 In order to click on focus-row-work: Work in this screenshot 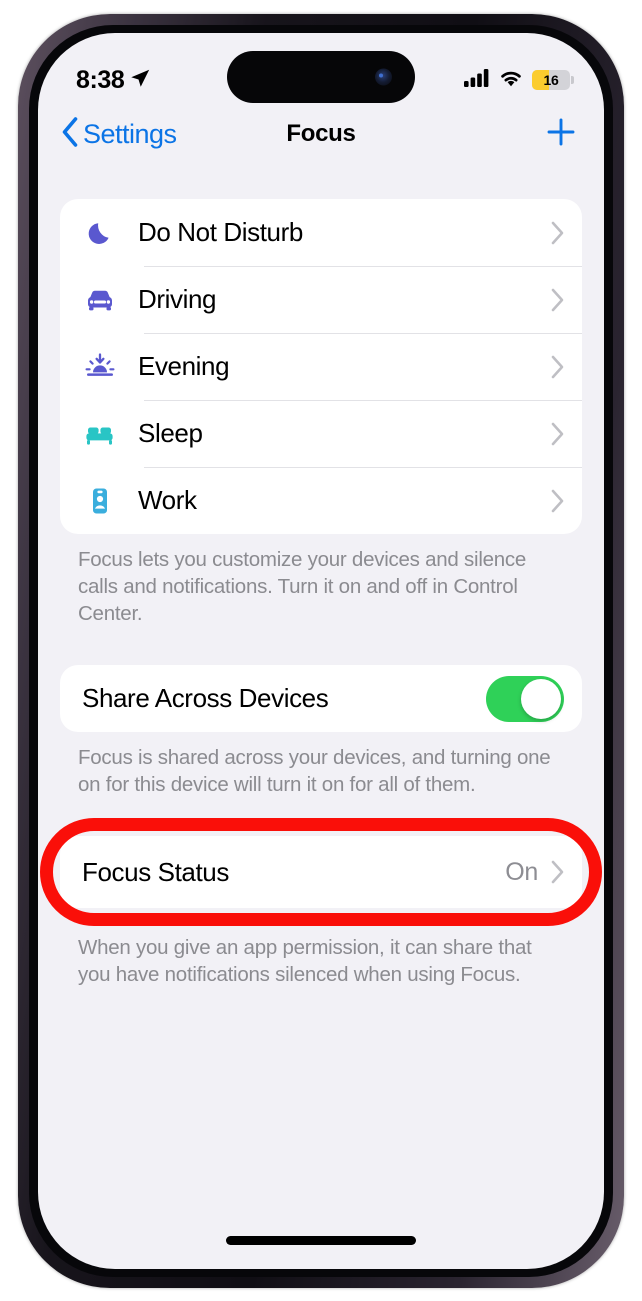, I will do `click(321, 500)`.